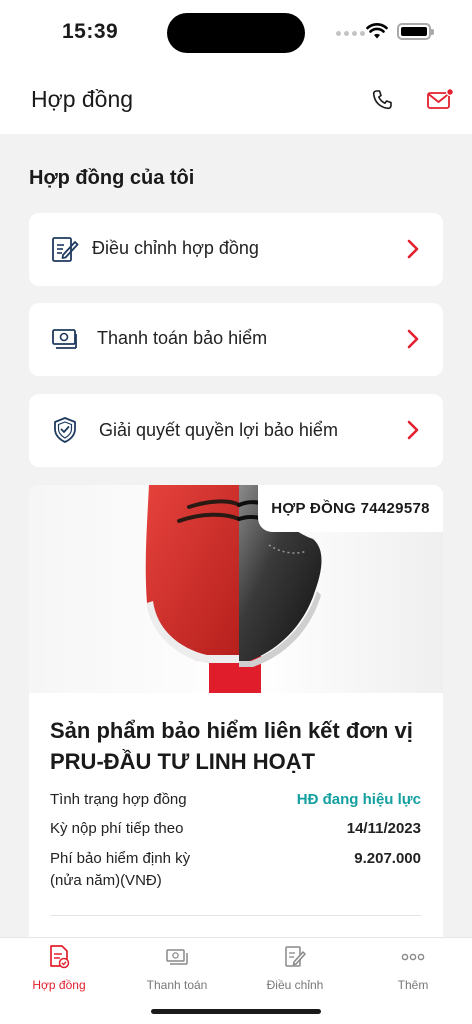 Image resolution: width=472 pixels, height=1024 pixels. Describe the element at coordinates (90, 31) in the screenshot. I see `status-time: 15:39` at that location.